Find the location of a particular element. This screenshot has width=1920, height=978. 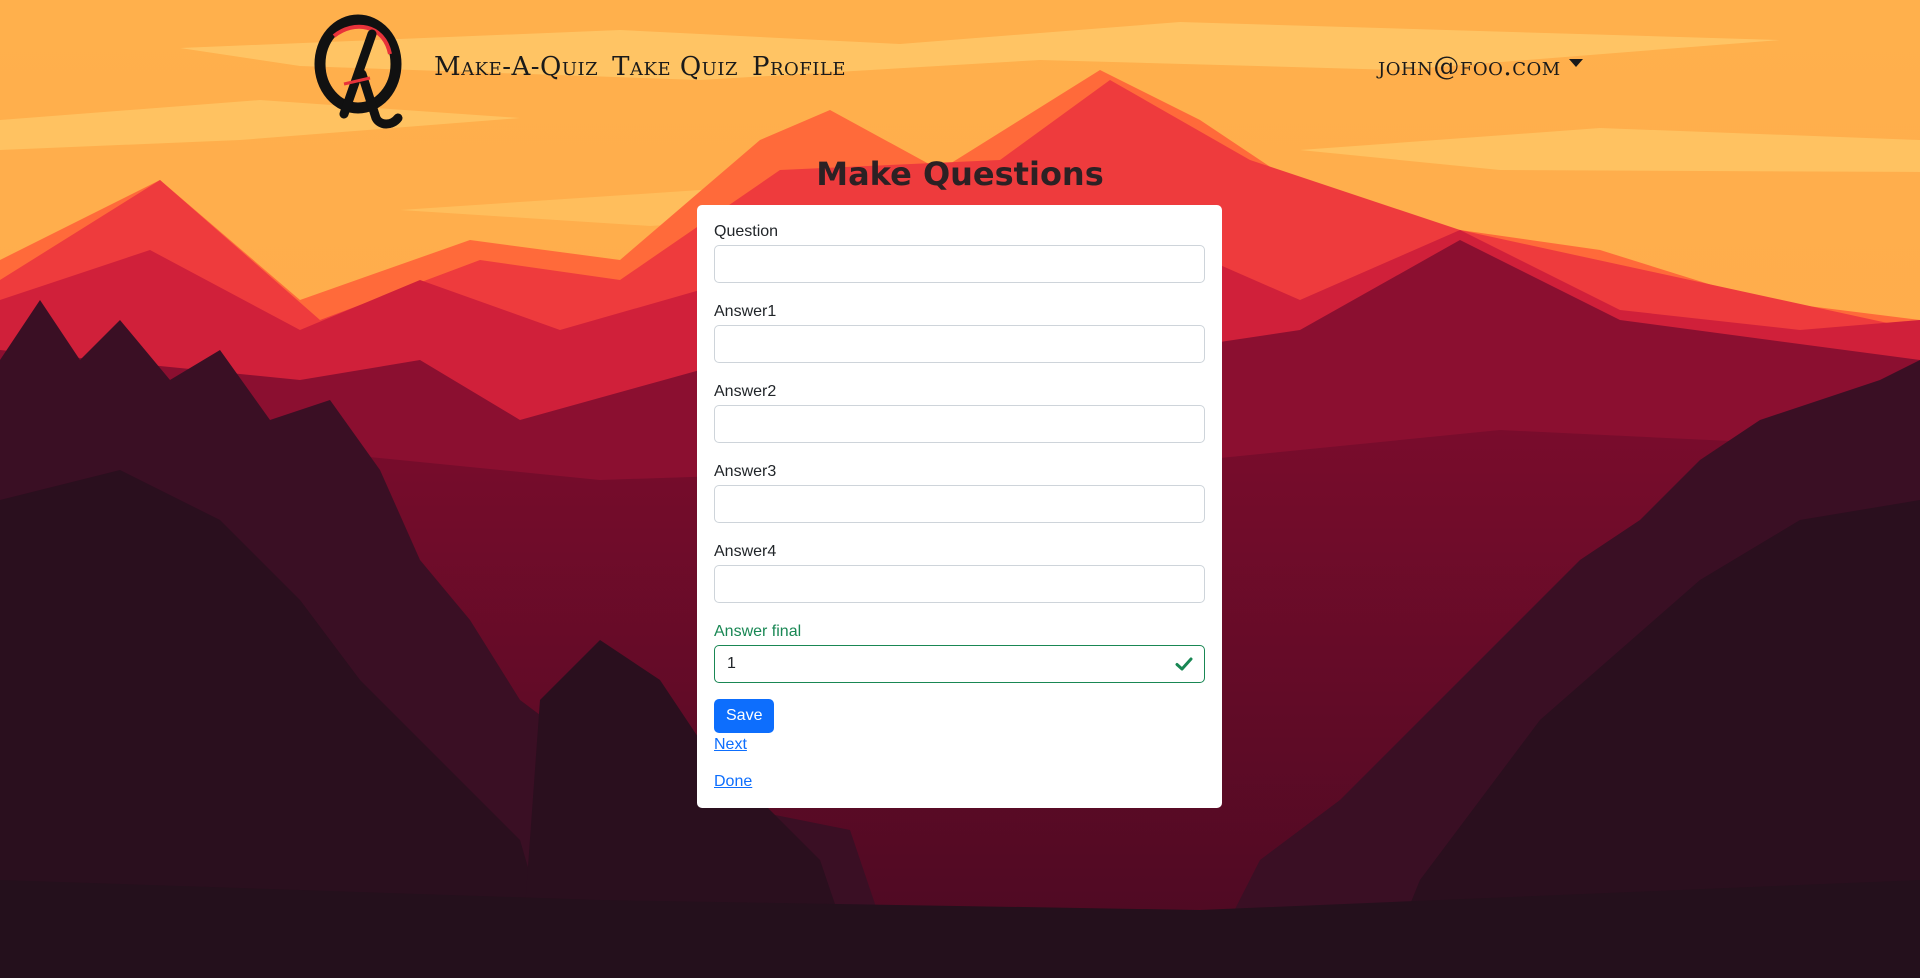

question-field: Question is located at coordinates (959, 253).